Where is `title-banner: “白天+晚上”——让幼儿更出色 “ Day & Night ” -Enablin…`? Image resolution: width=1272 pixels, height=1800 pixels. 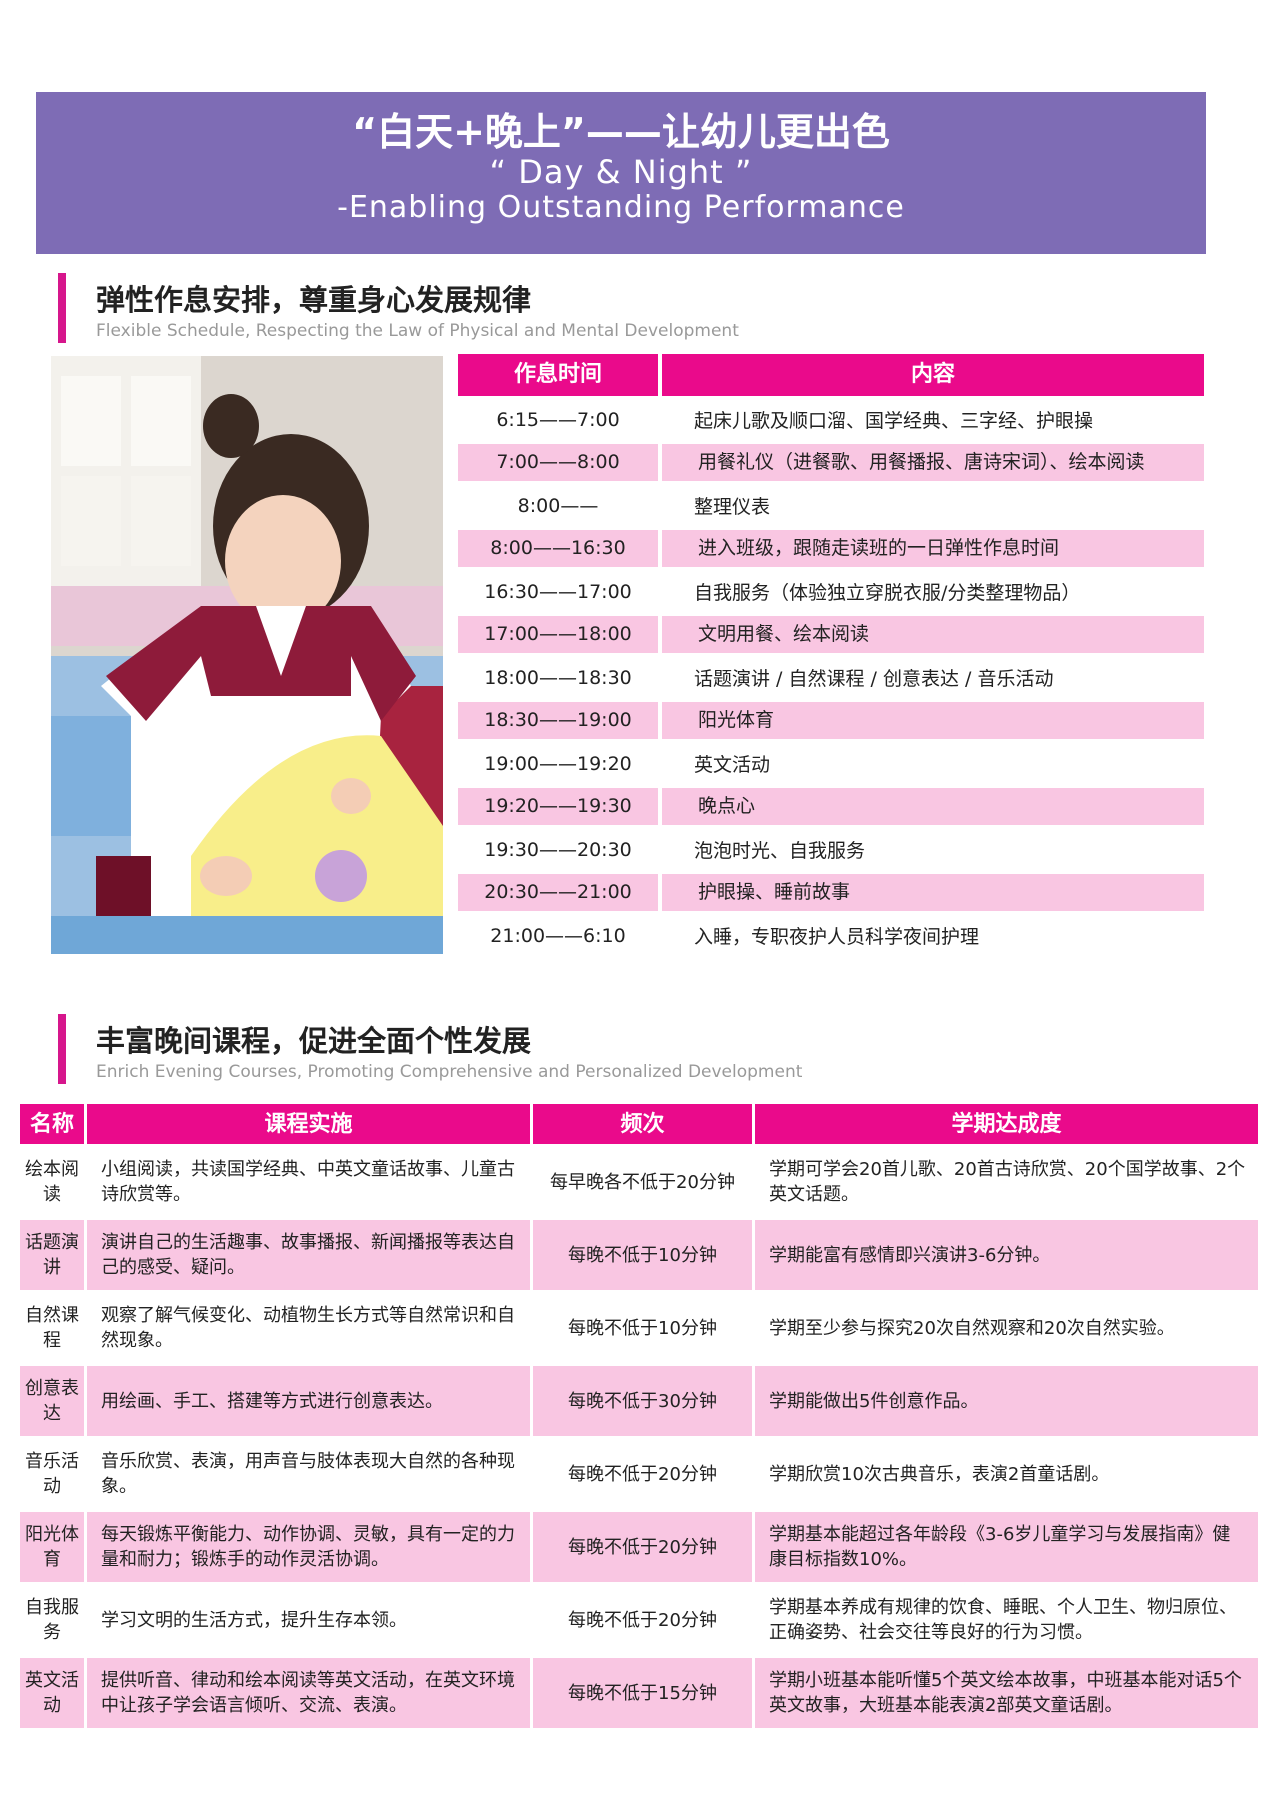
title-banner: “白天+晚上”——让幼儿更出色 “ Day & Night ” -Enablin… is located at coordinates (621, 173).